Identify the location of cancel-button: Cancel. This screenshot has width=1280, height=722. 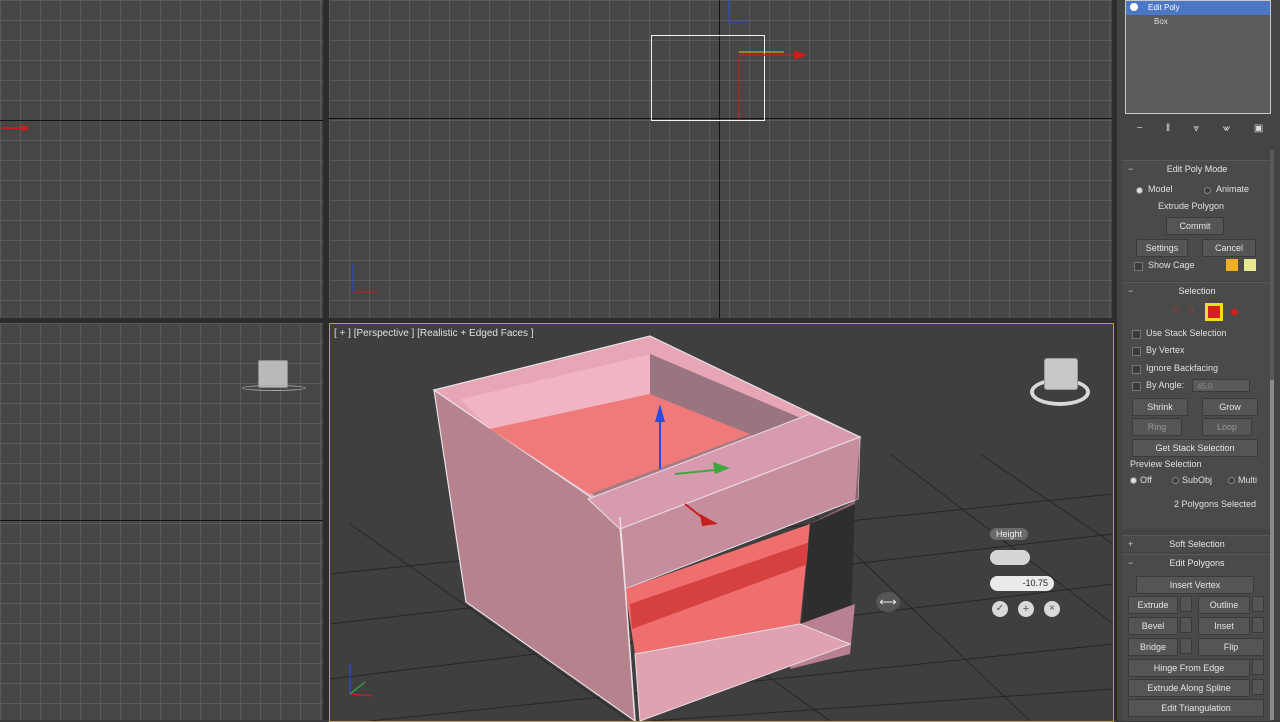
(1229, 248).